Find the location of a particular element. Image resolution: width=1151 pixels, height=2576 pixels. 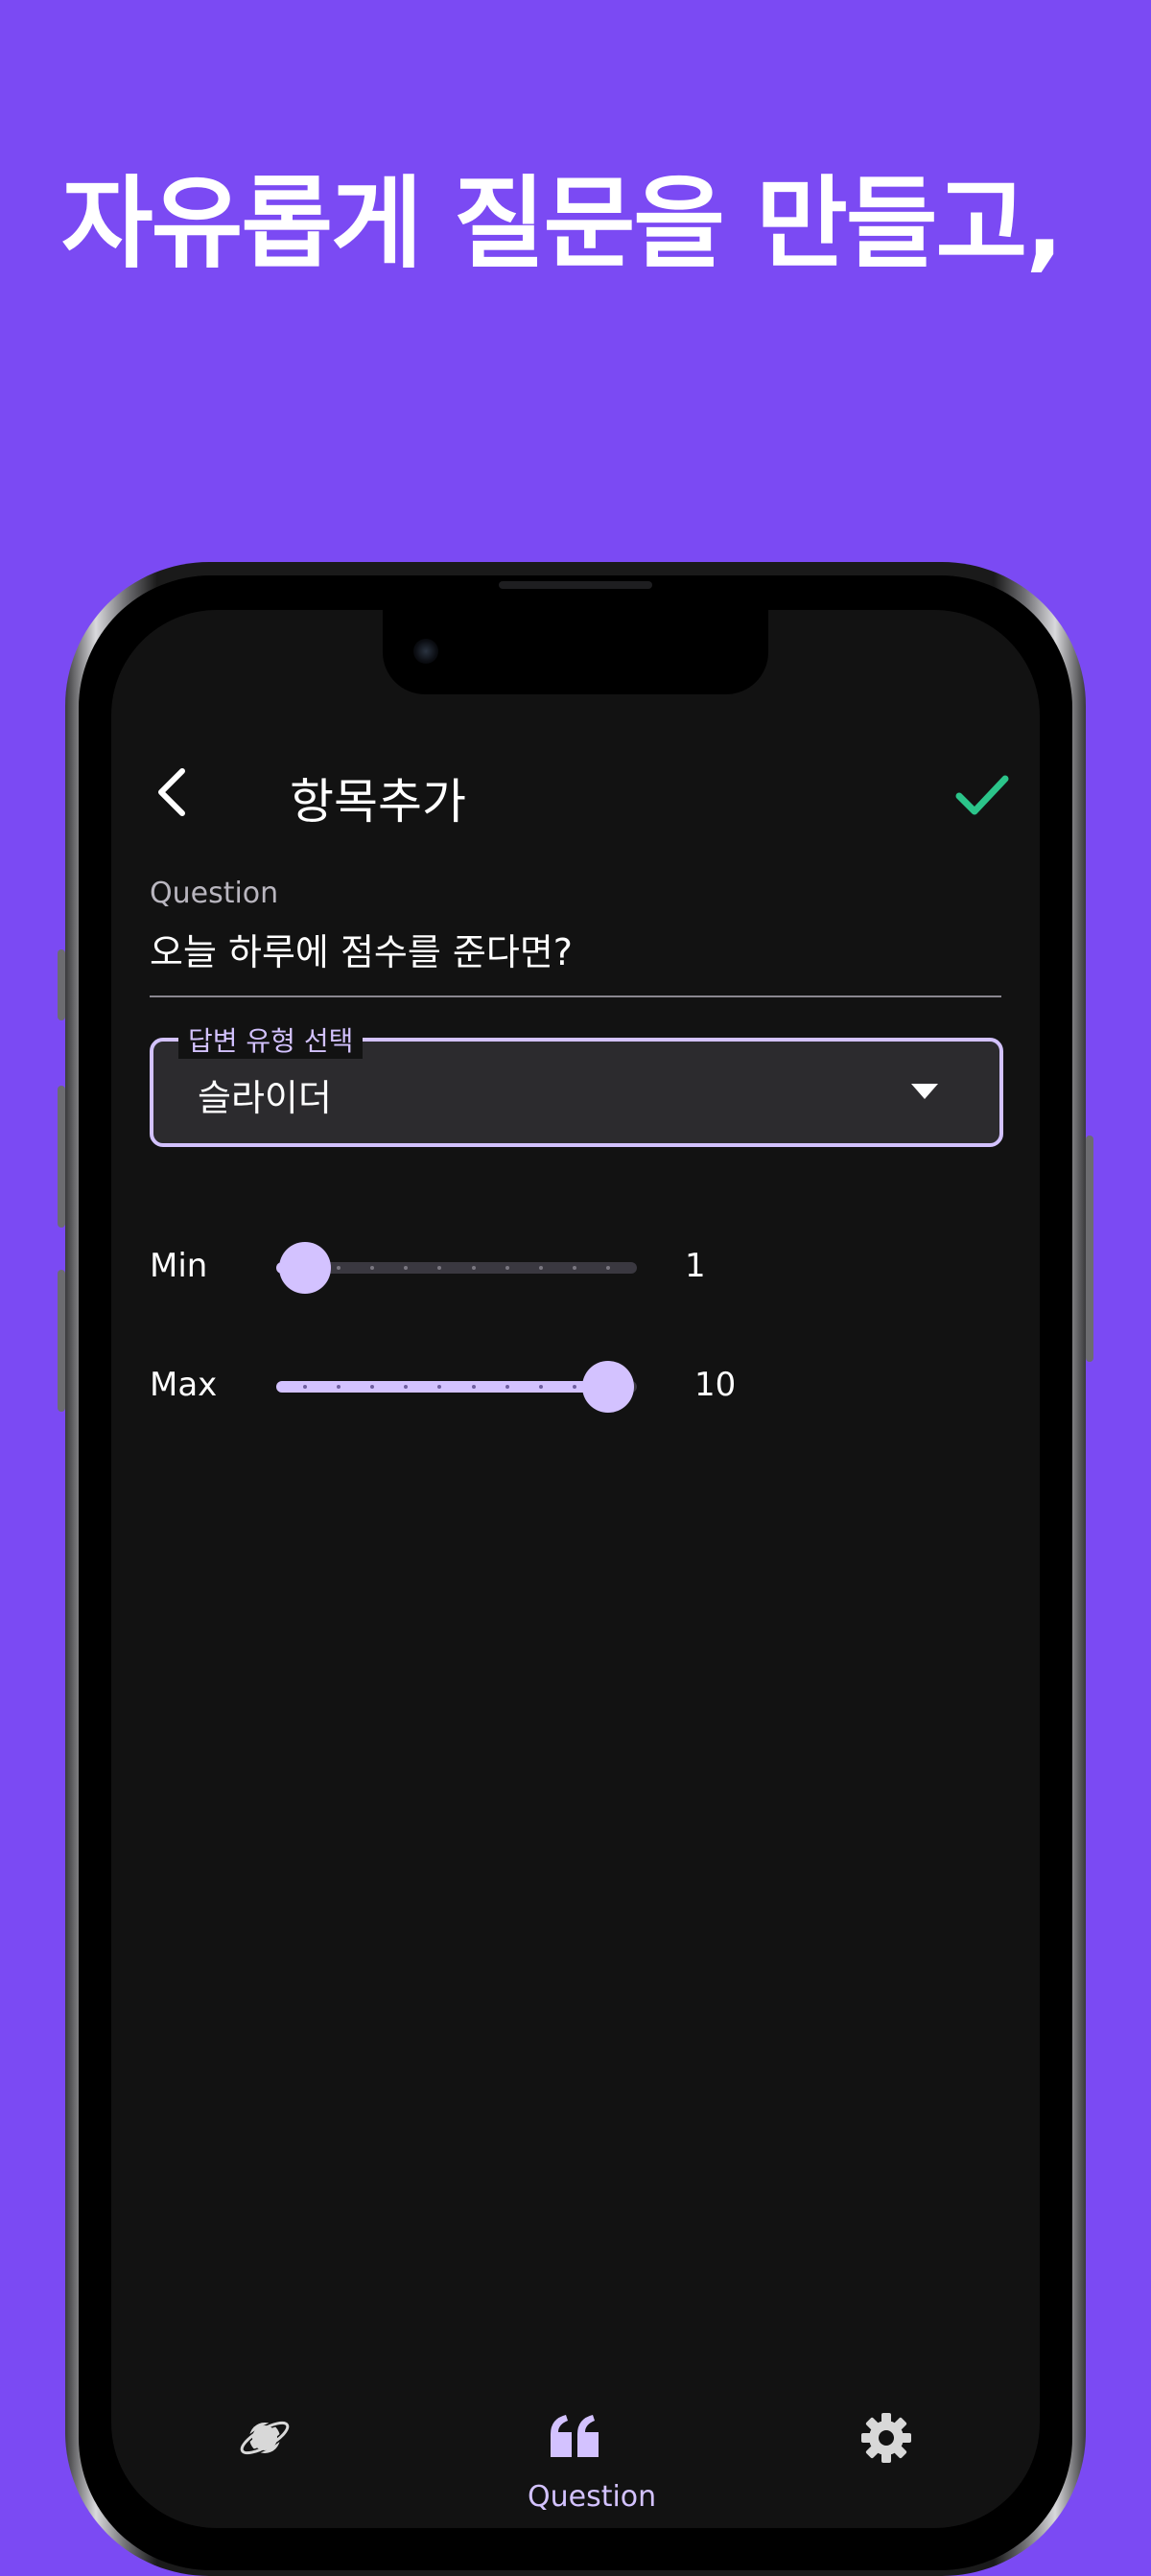

gear-icon is located at coordinates (886, 2438).